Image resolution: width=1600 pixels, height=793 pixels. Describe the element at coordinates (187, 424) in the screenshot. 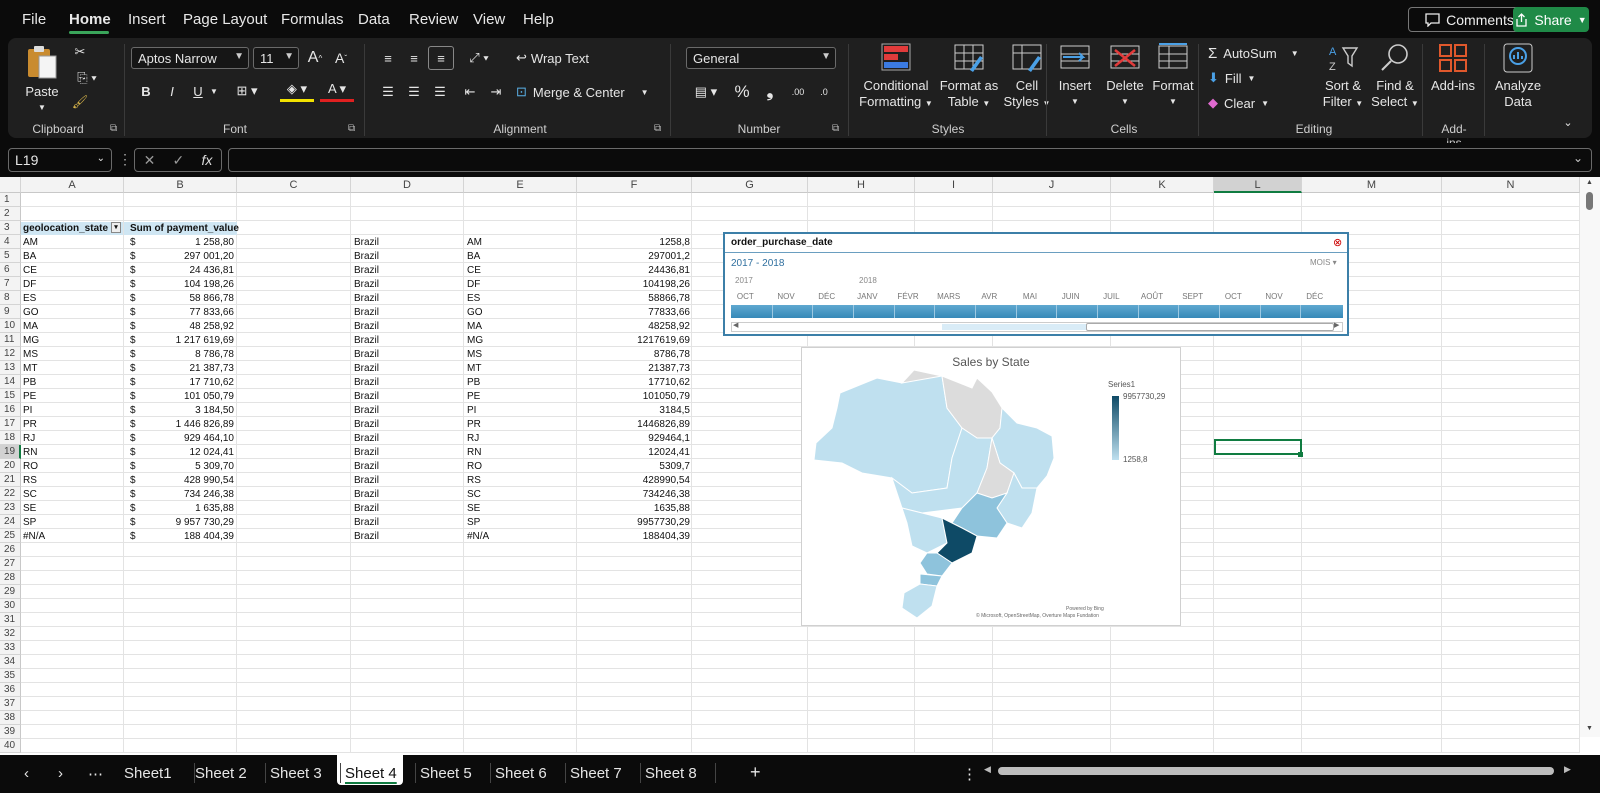

I see `pivot-value-cell: 1 446 826,89` at that location.